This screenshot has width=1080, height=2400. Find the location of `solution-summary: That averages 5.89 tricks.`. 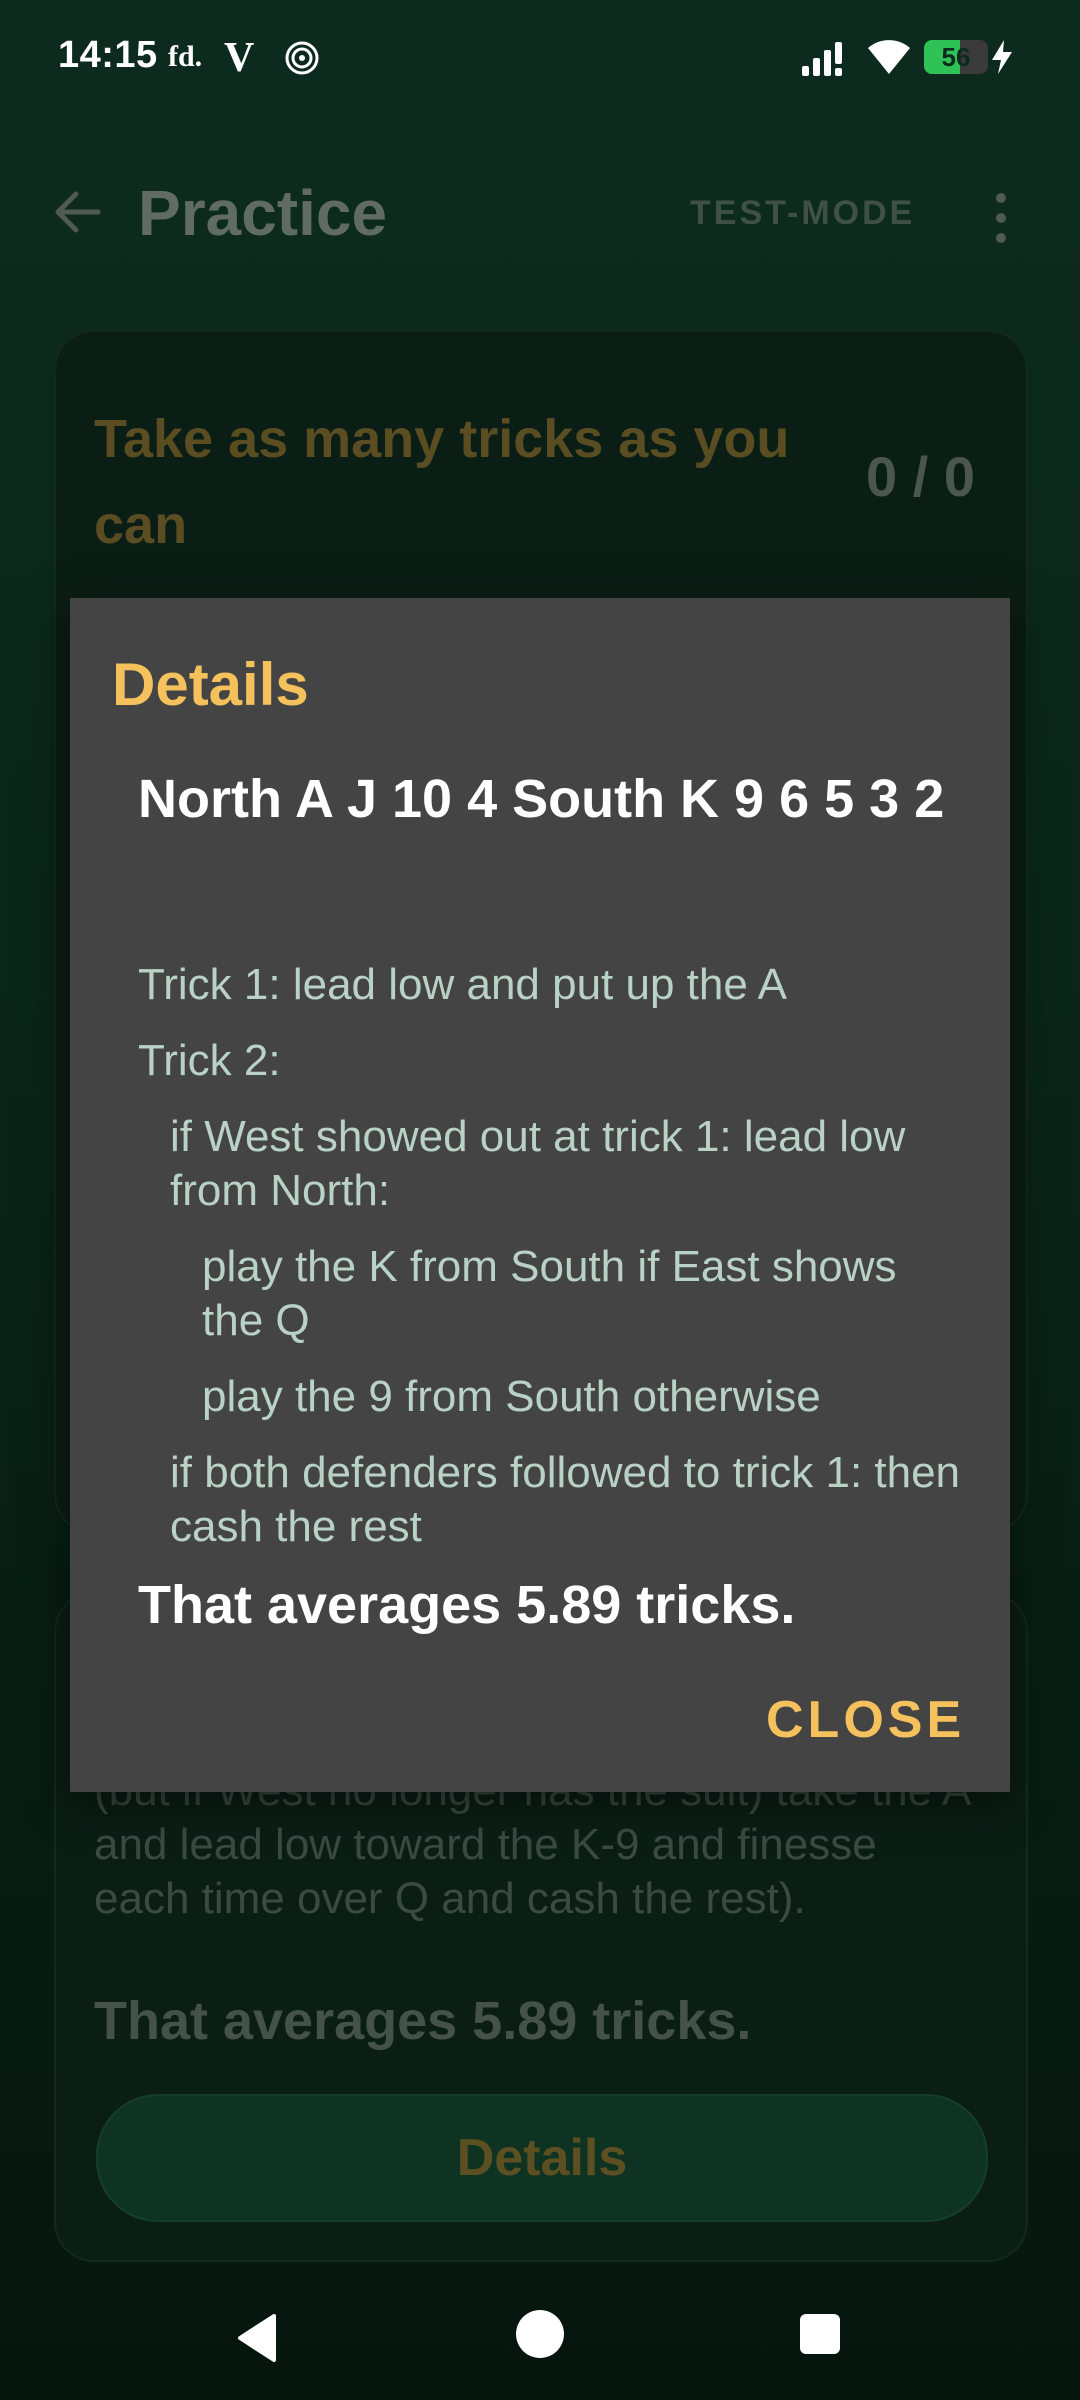

solution-summary: That averages 5.89 tricks. is located at coordinates (423, 2021).